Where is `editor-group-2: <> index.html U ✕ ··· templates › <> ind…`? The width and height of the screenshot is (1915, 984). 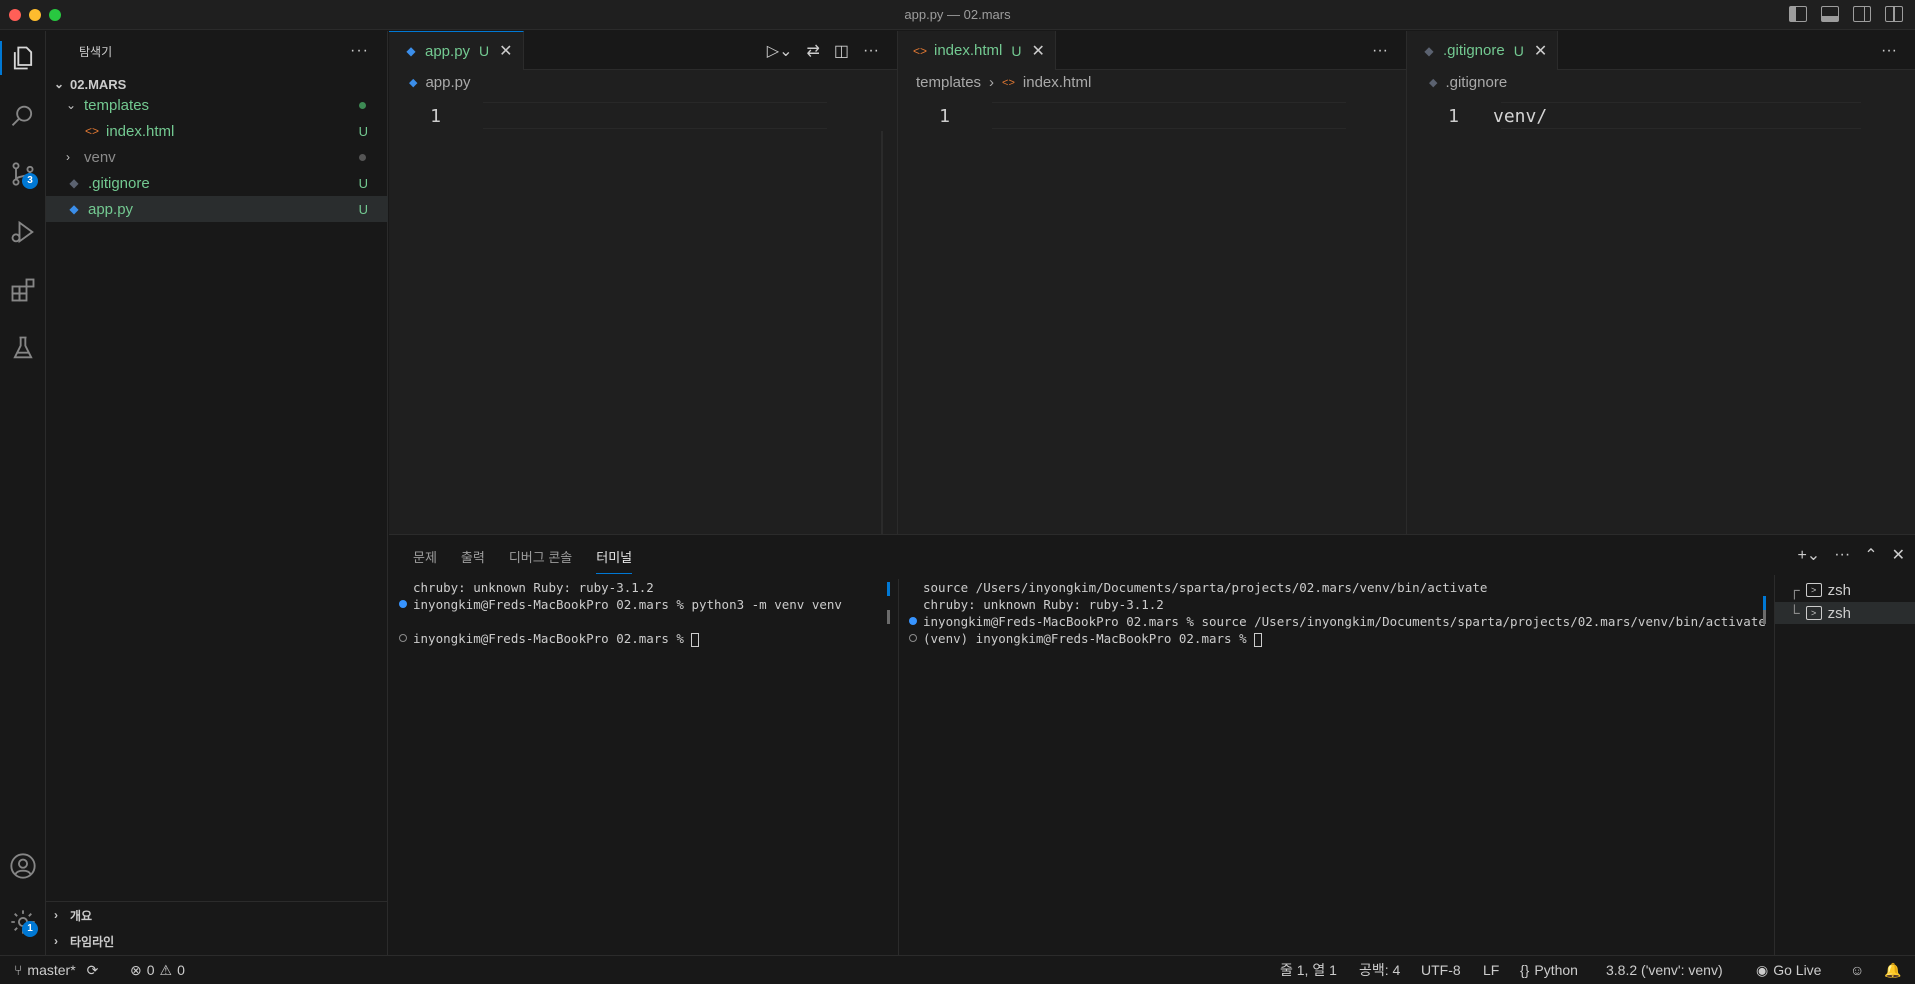 editor-group-2: <> index.html U ✕ ··· templates › <> ind… is located at coordinates (1152, 282).